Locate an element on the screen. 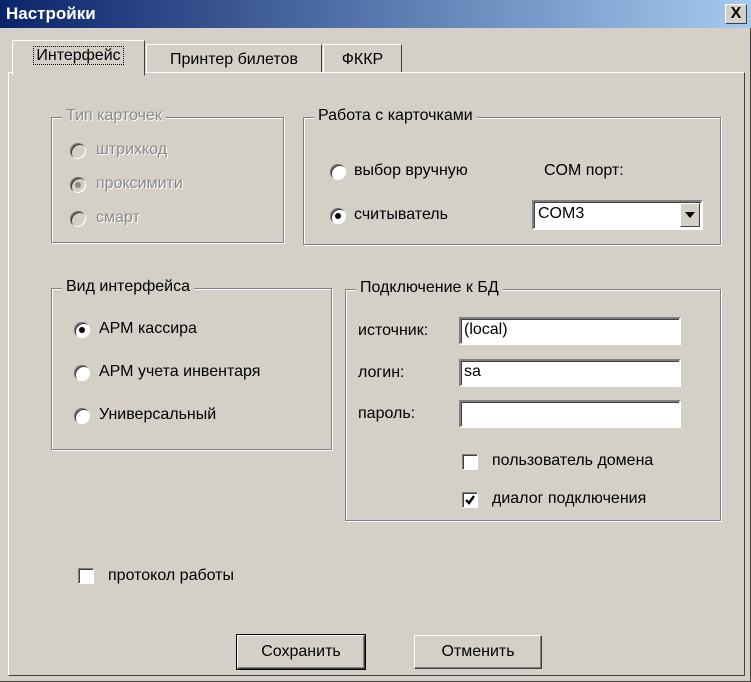 The image size is (751, 682). radio-barcode is located at coordinates (78, 151).